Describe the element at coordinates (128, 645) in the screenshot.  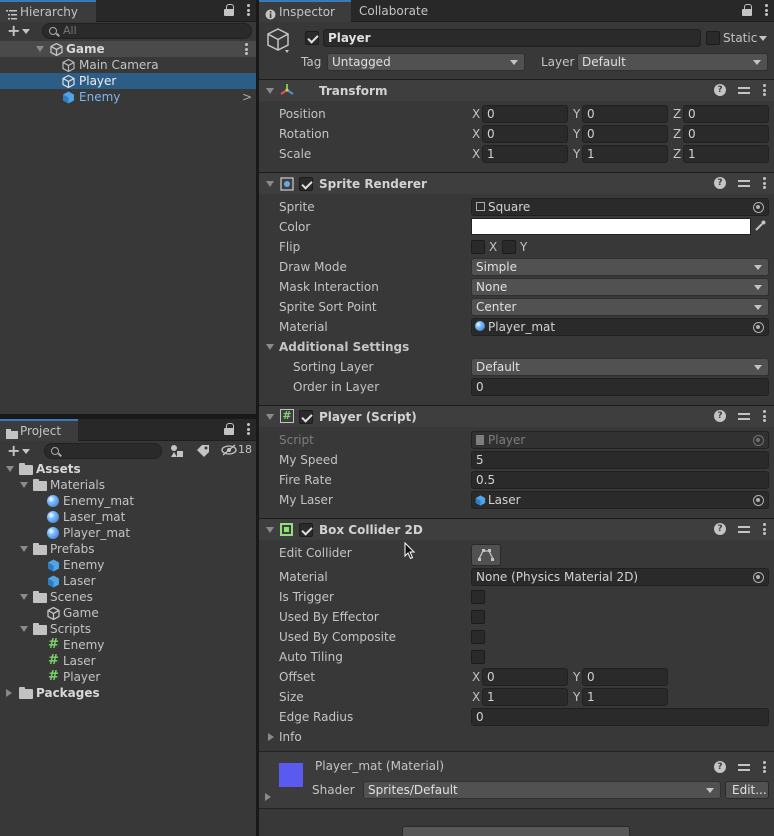
I see `asset-enemy-script: # Enemy` at that location.